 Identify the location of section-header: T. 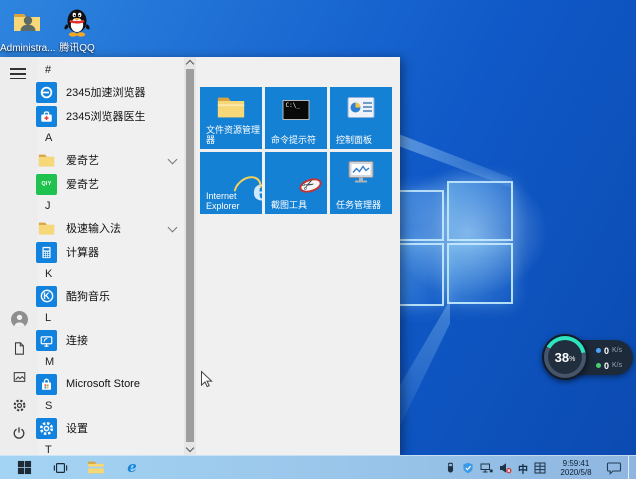
(110, 446).